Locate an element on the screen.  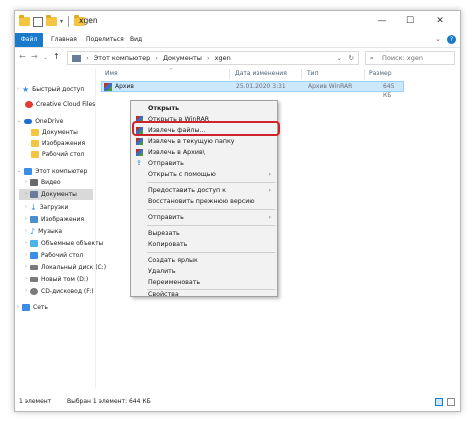
sidebar-item-cd-drive: › CD-дисковод (F:) is located at coordinates (59, 291).